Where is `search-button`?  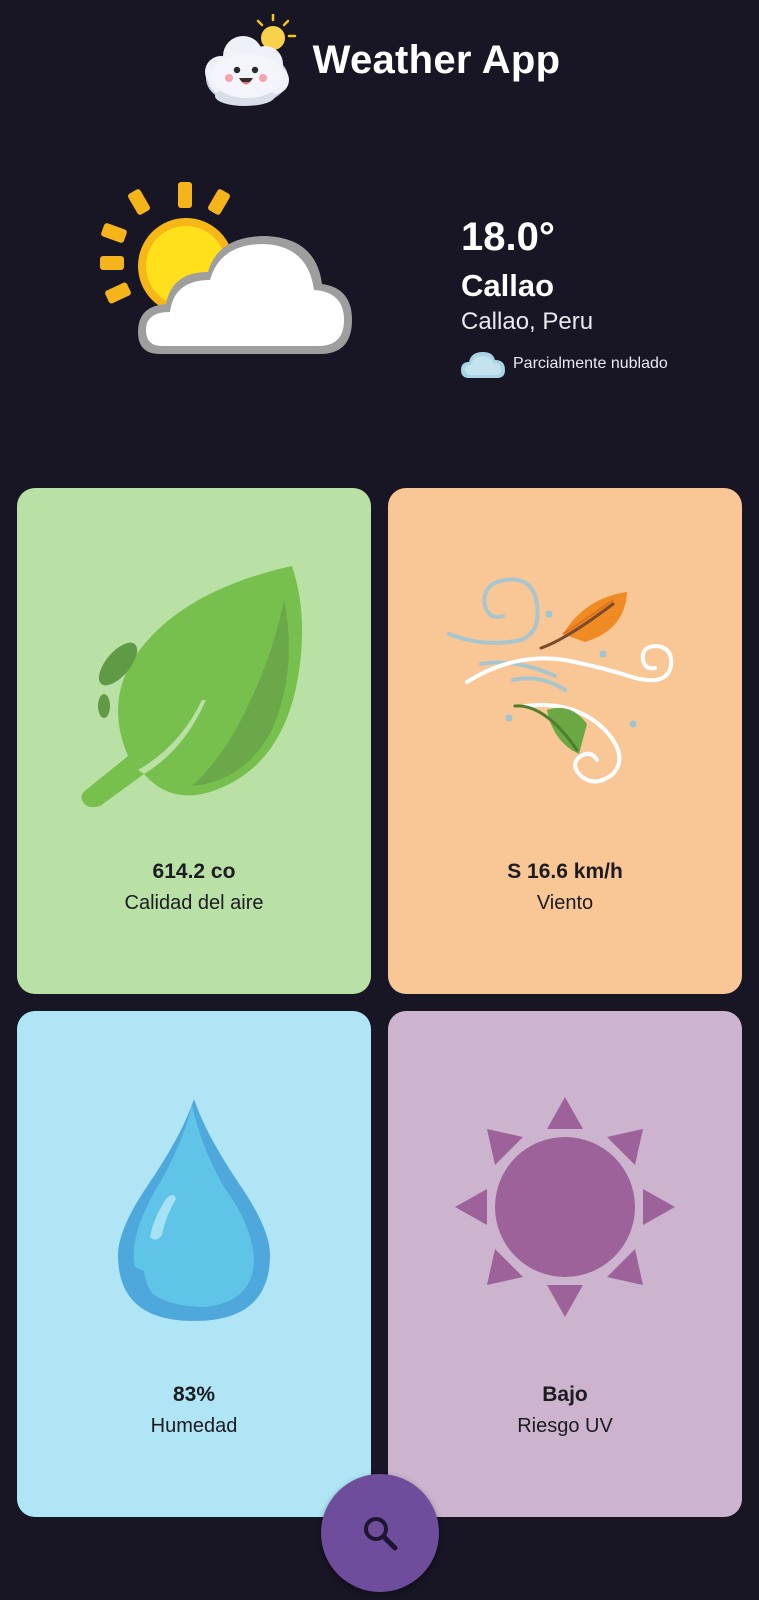
search-button is located at coordinates (380, 1533).